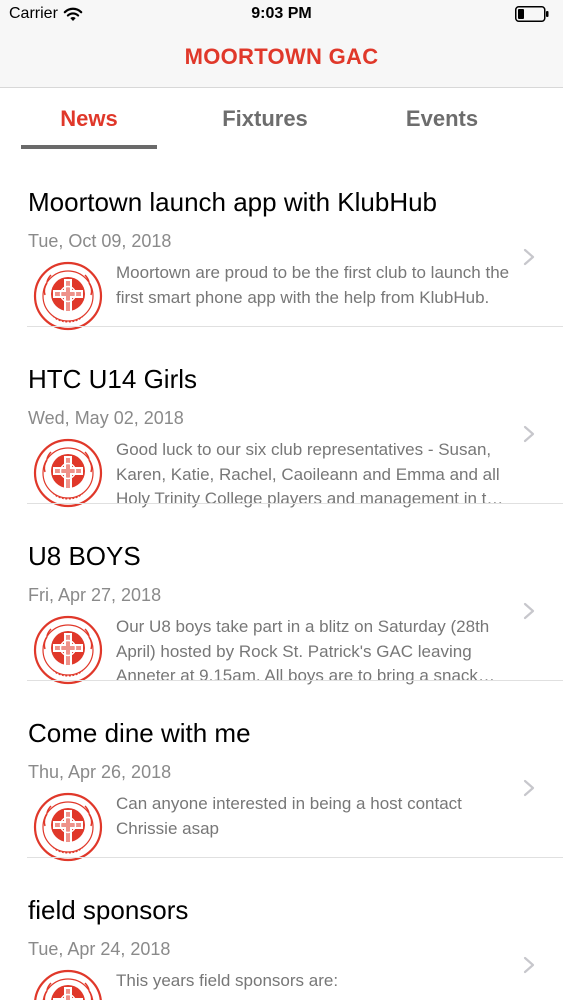 This screenshot has width=563, height=1000. I want to click on news-title: HTC U14 Girls, so click(113, 379).